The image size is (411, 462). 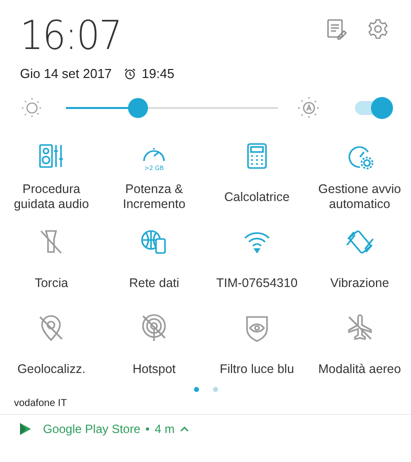 I want to click on expand-caret-icon, so click(x=184, y=429).